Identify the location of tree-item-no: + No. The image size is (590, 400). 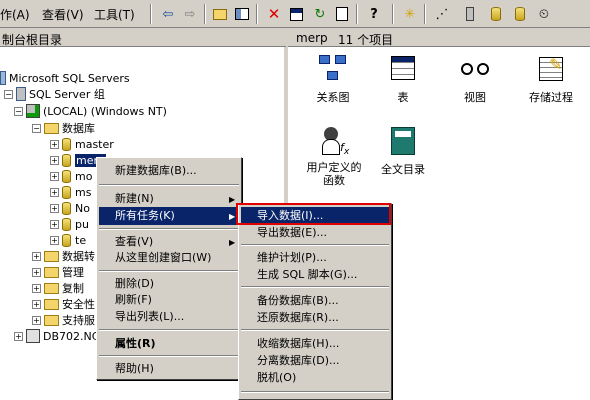
(70, 208).